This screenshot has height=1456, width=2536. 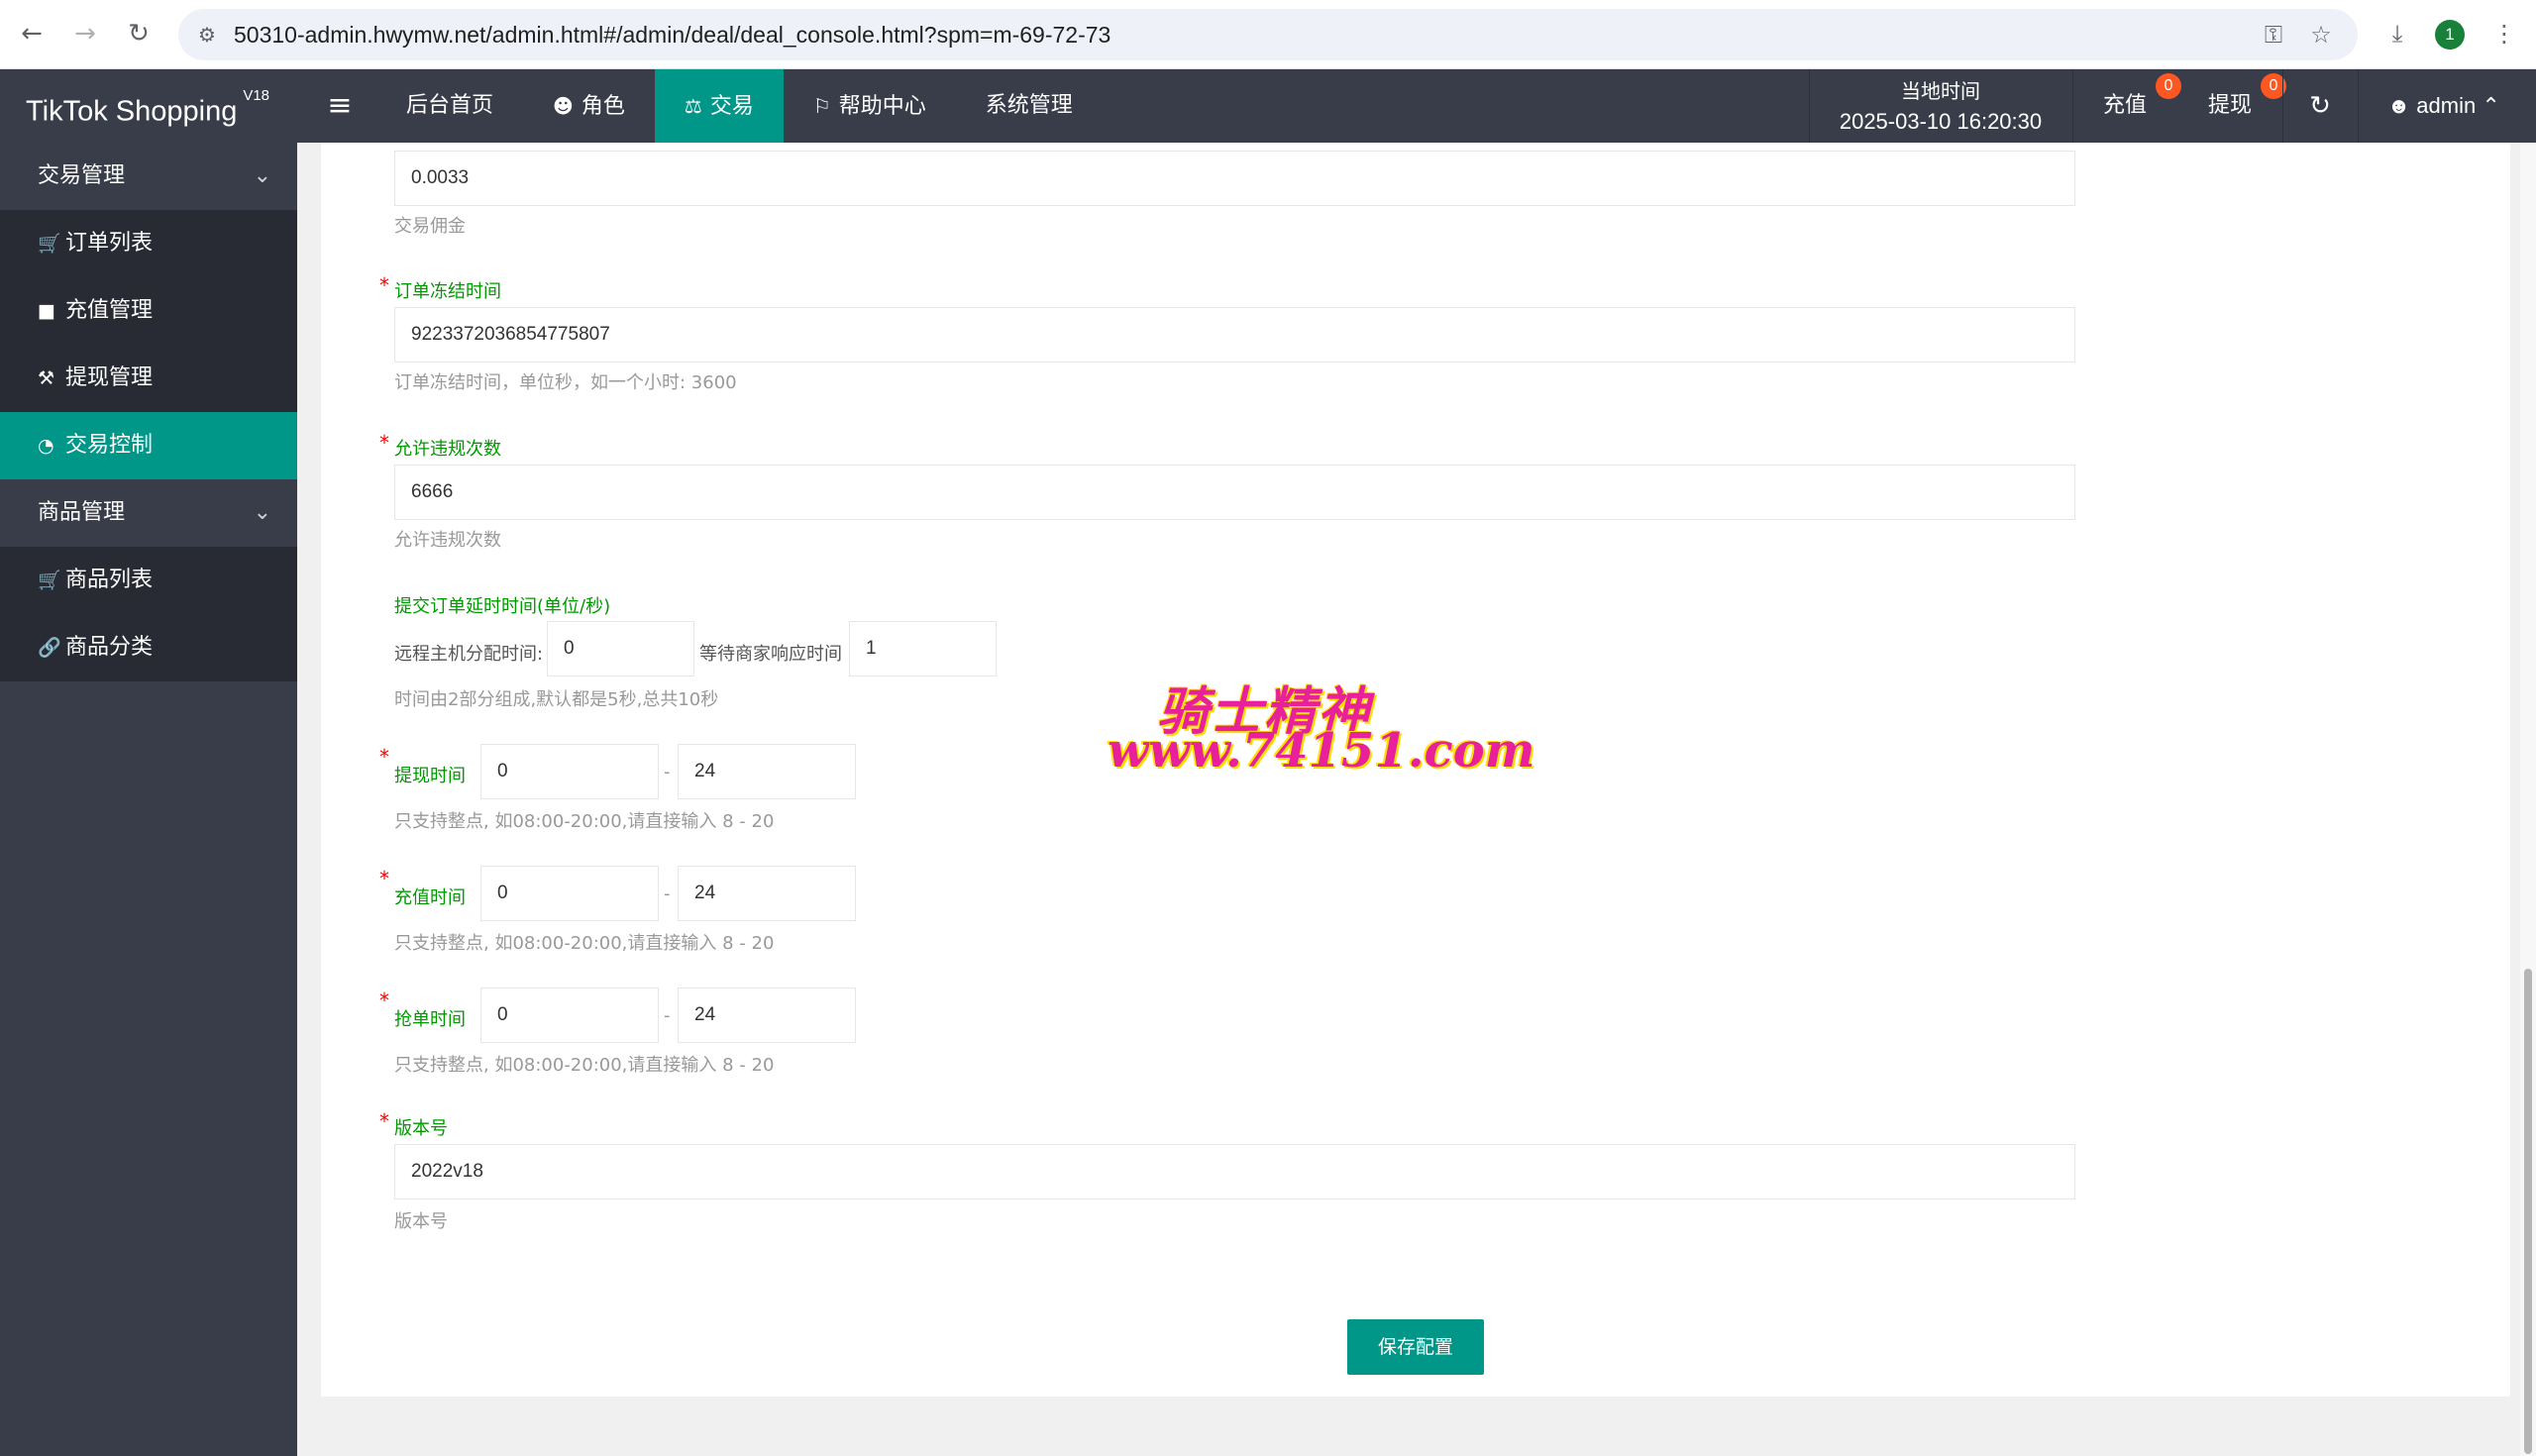 I want to click on sidebar-group-goods: 商品管理 ⌄, so click(x=148, y=513).